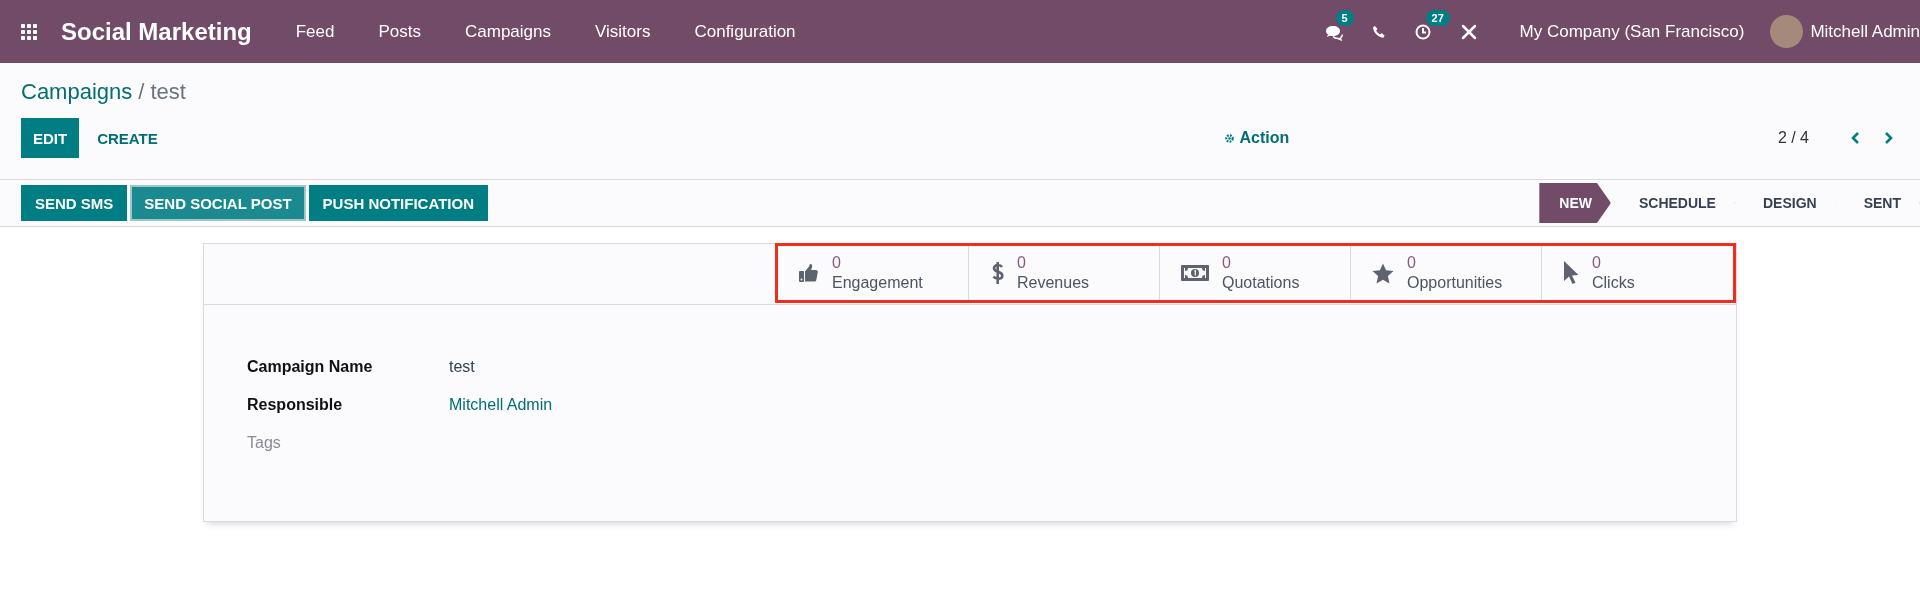 This screenshot has width=1920, height=603. I want to click on action-button: PUSH NOTIFICATION, so click(398, 203).